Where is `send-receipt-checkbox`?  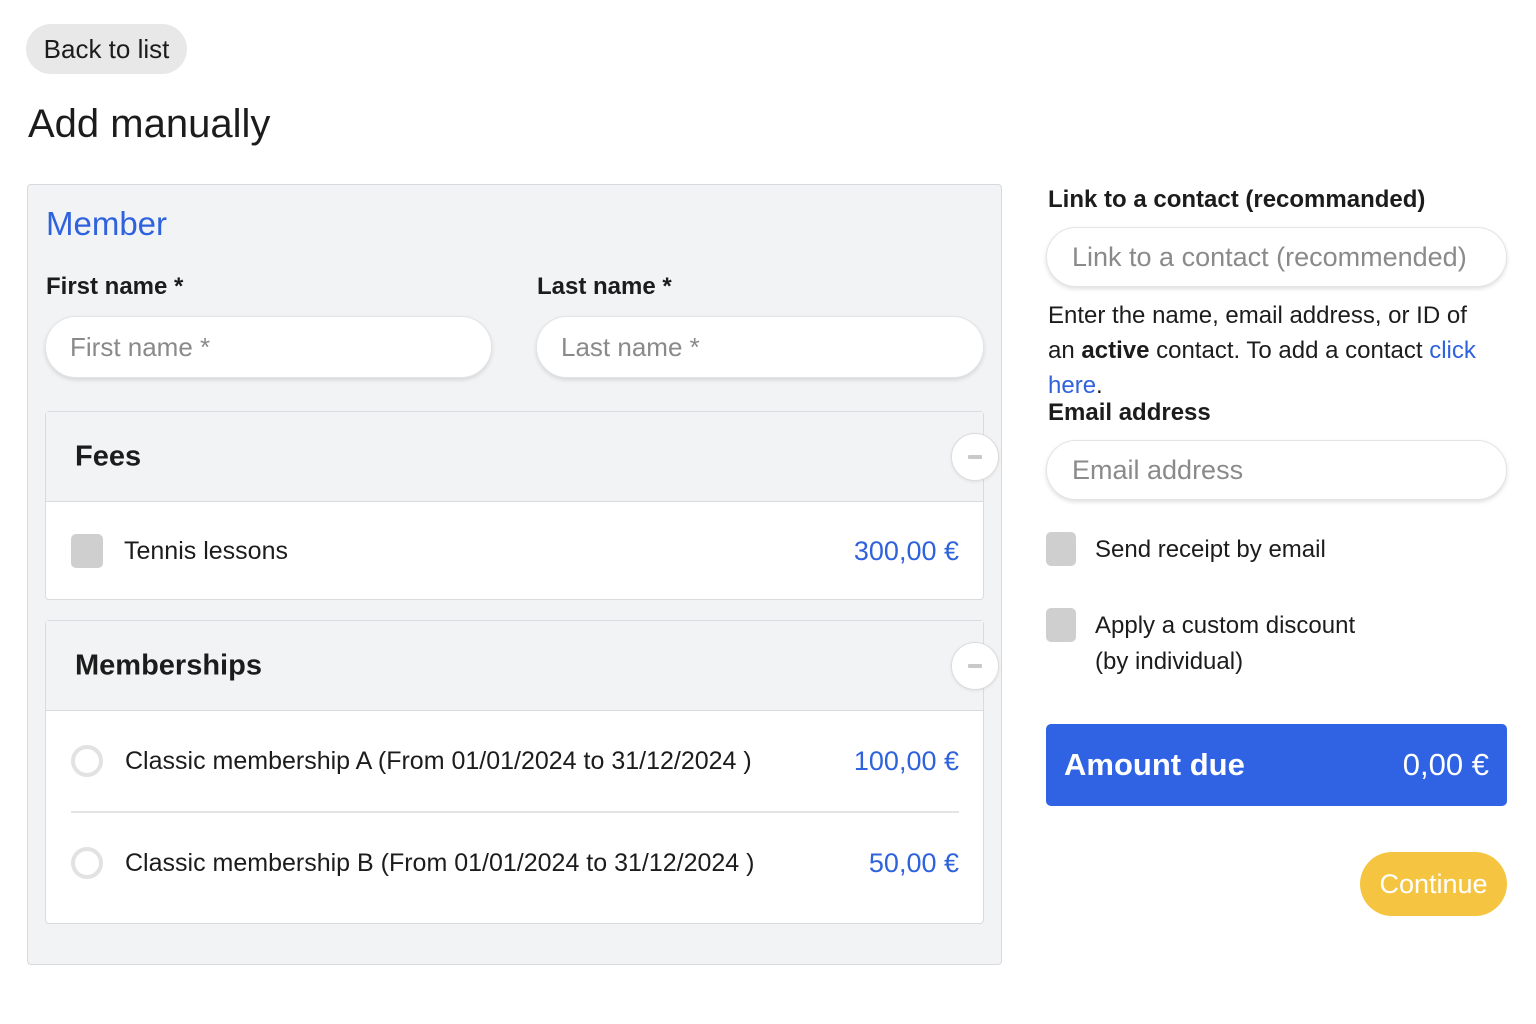 send-receipt-checkbox is located at coordinates (1061, 549).